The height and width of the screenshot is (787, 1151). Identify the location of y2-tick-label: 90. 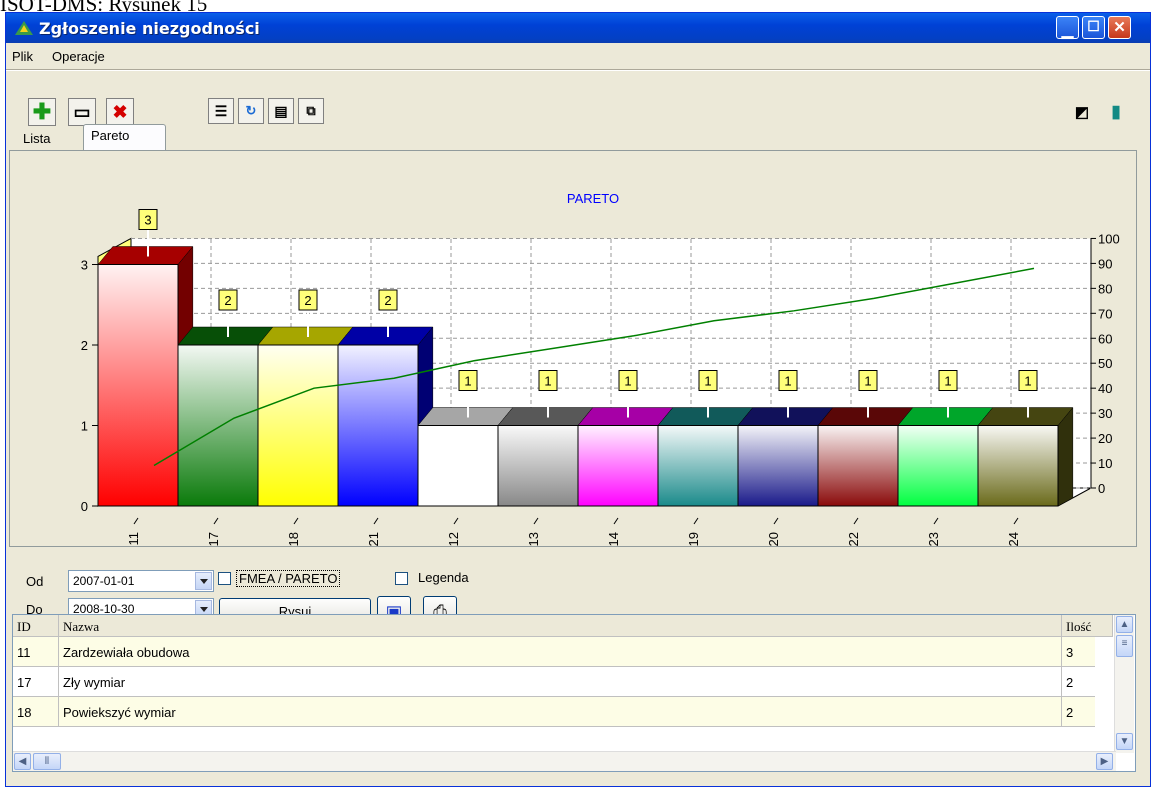
(1105, 263).